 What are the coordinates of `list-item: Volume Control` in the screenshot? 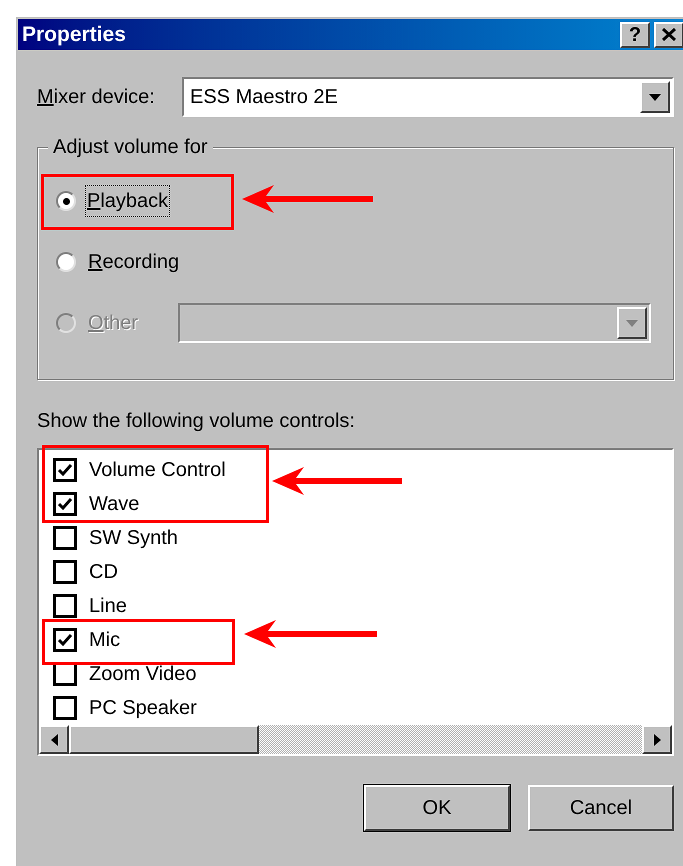 It's located at (362, 470).